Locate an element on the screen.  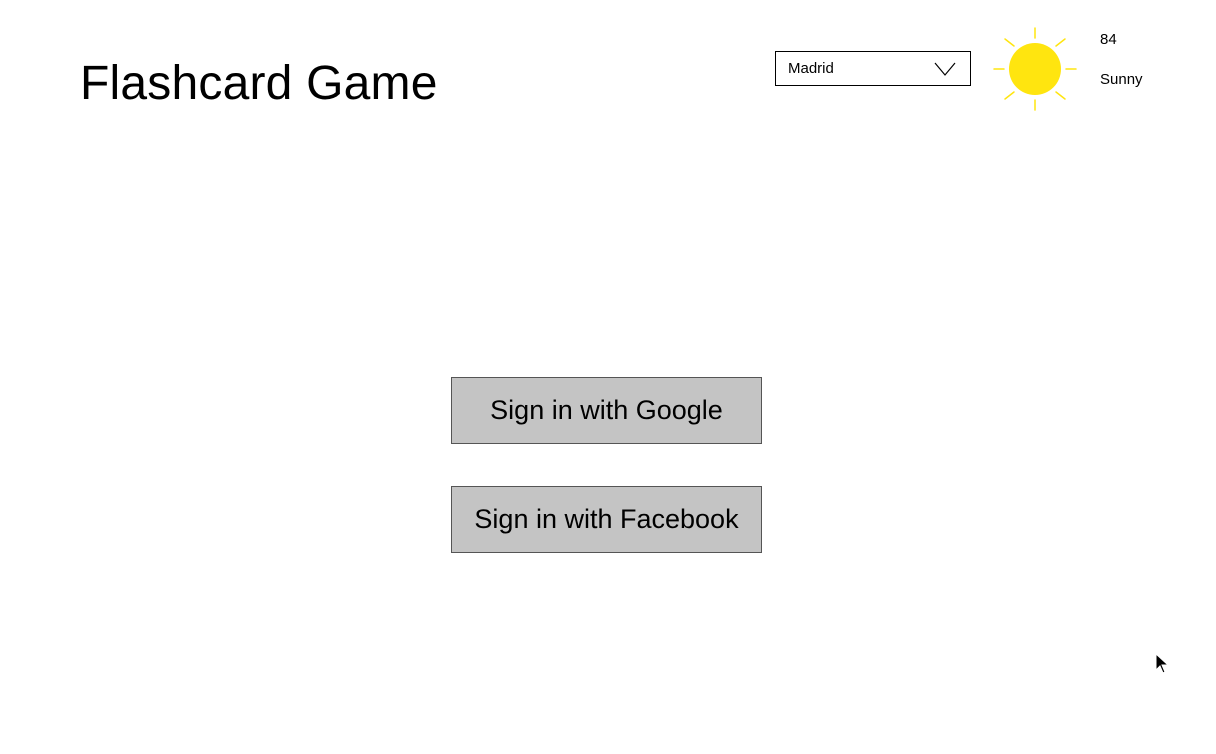
page-title: Flashcard Game is located at coordinates (259, 83).